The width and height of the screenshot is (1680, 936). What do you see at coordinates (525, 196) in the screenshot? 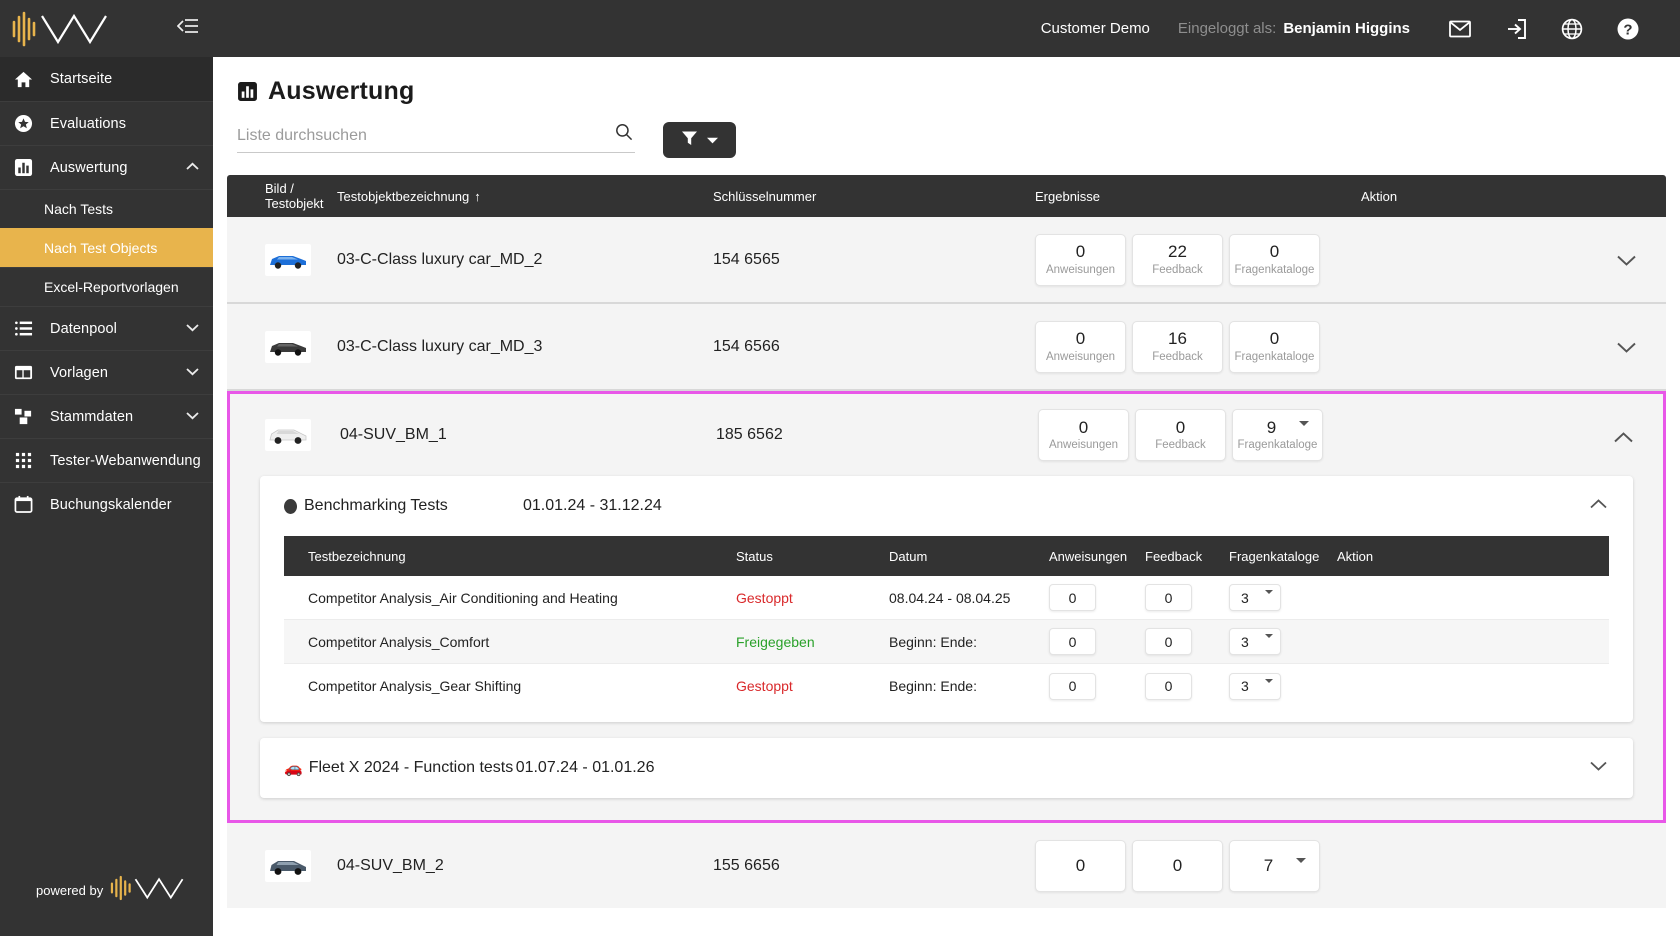
I see `column-header-testobjektbezeichnung: Testobjektbezeichnung ↑` at bounding box center [525, 196].